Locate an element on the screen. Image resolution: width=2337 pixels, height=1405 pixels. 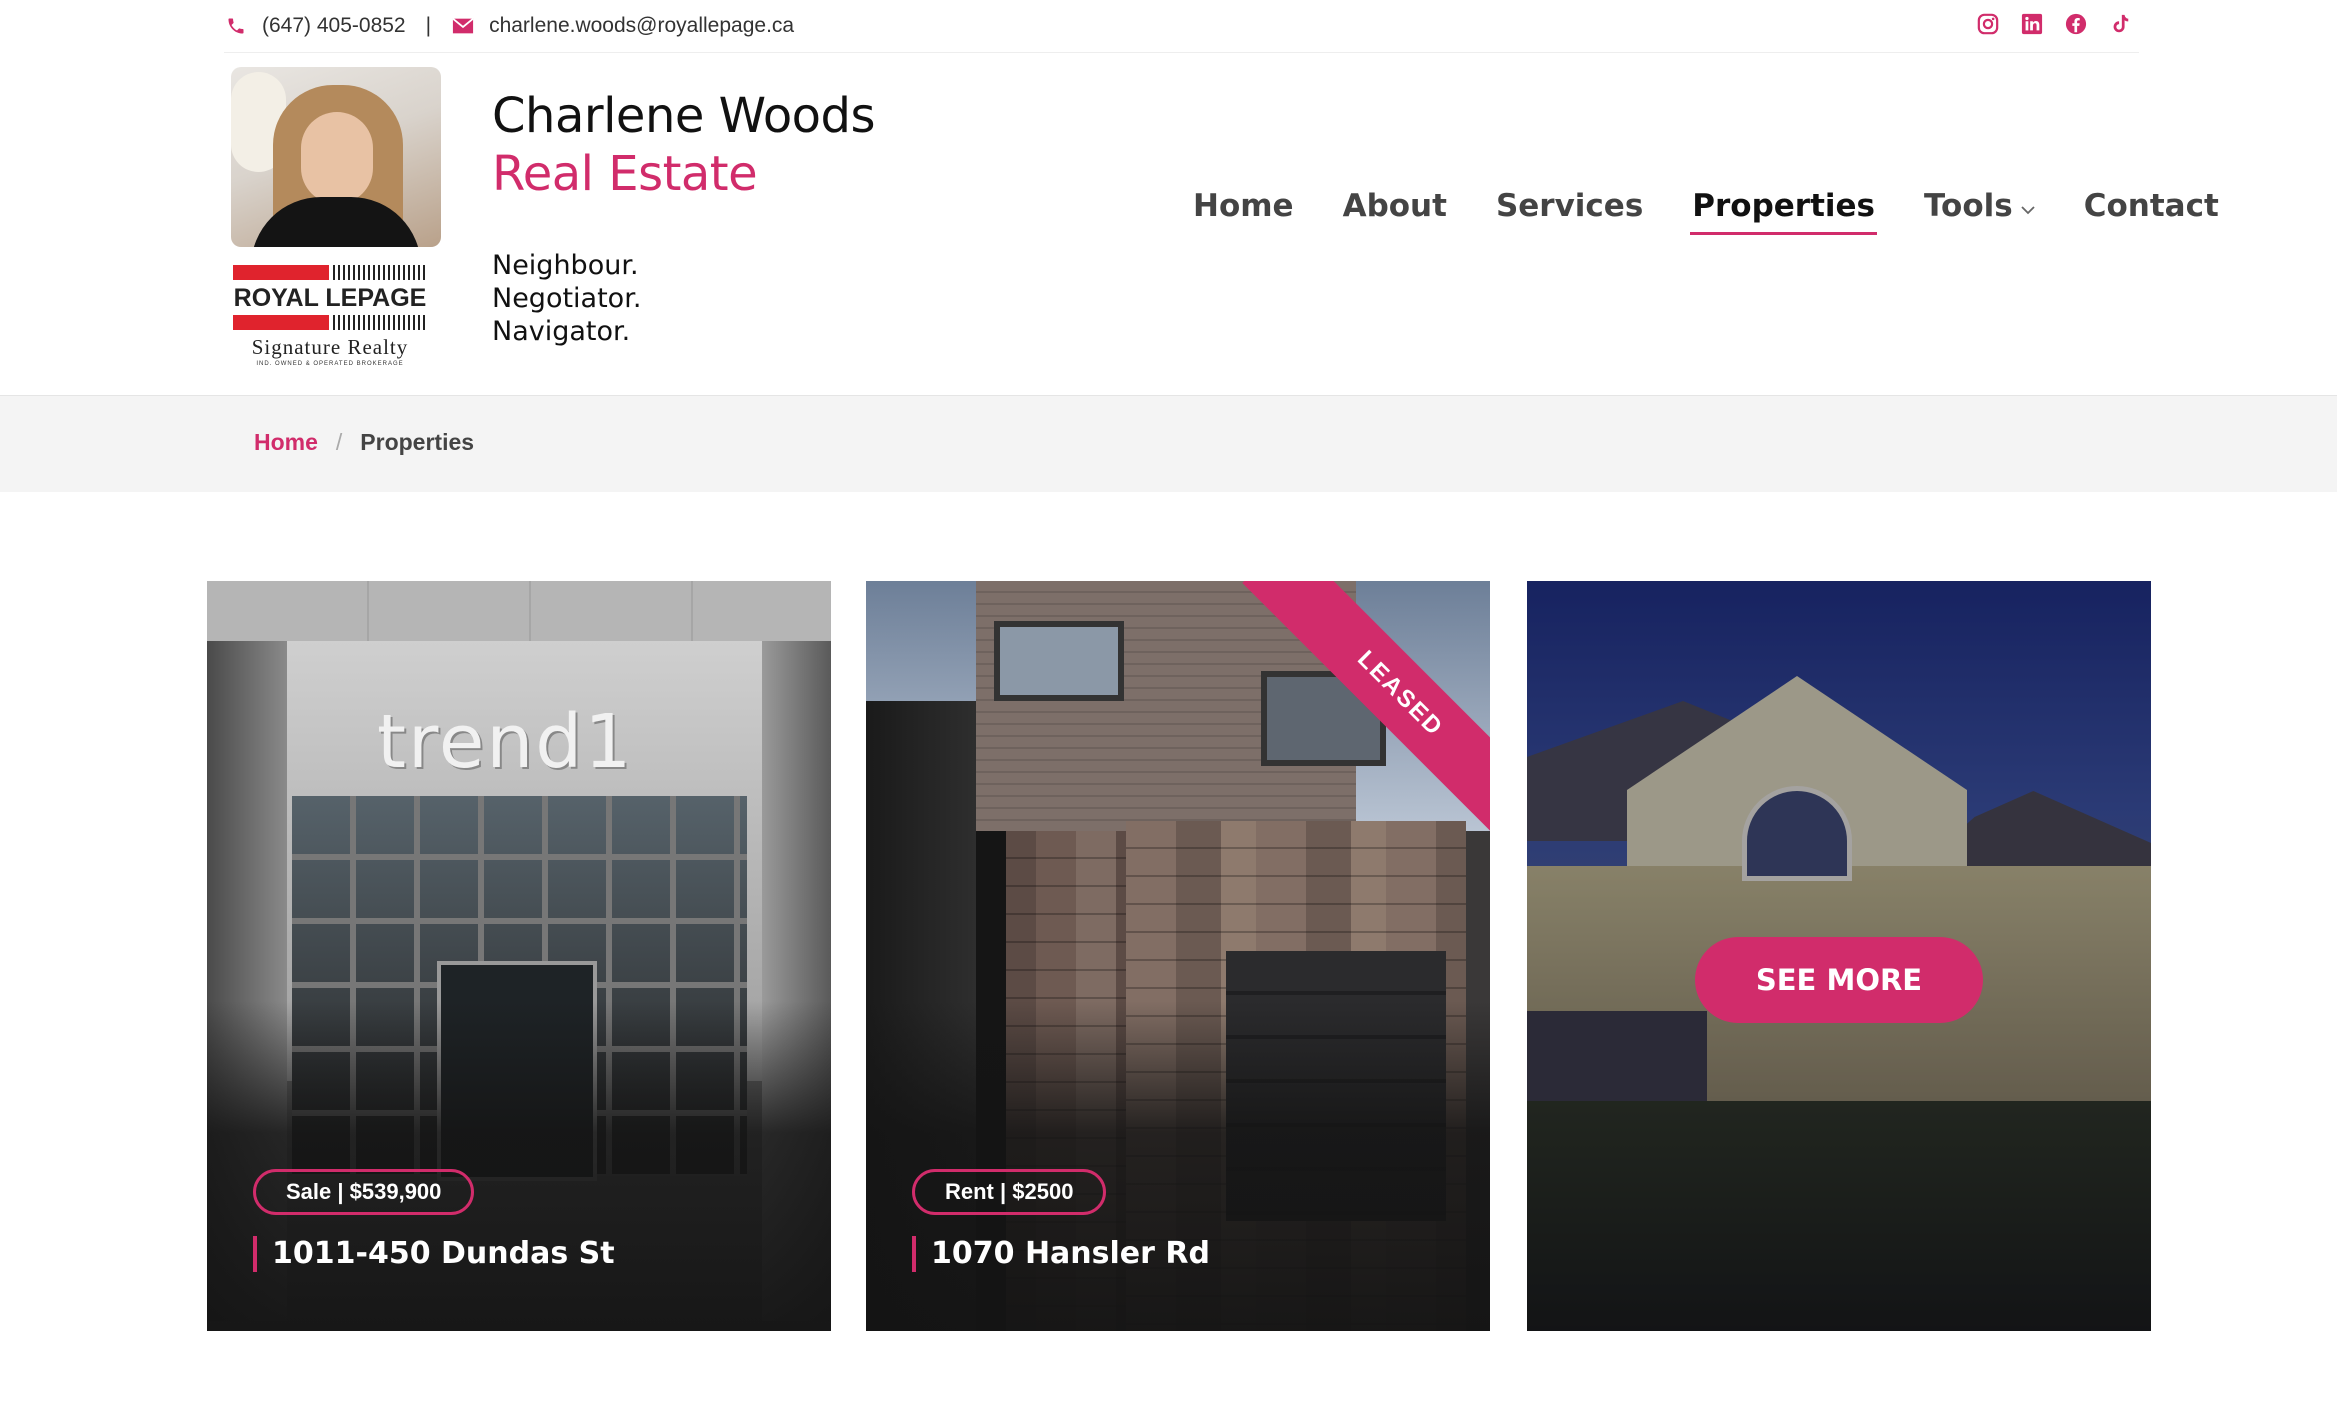
linkedin-icon is located at coordinates (2032, 24).